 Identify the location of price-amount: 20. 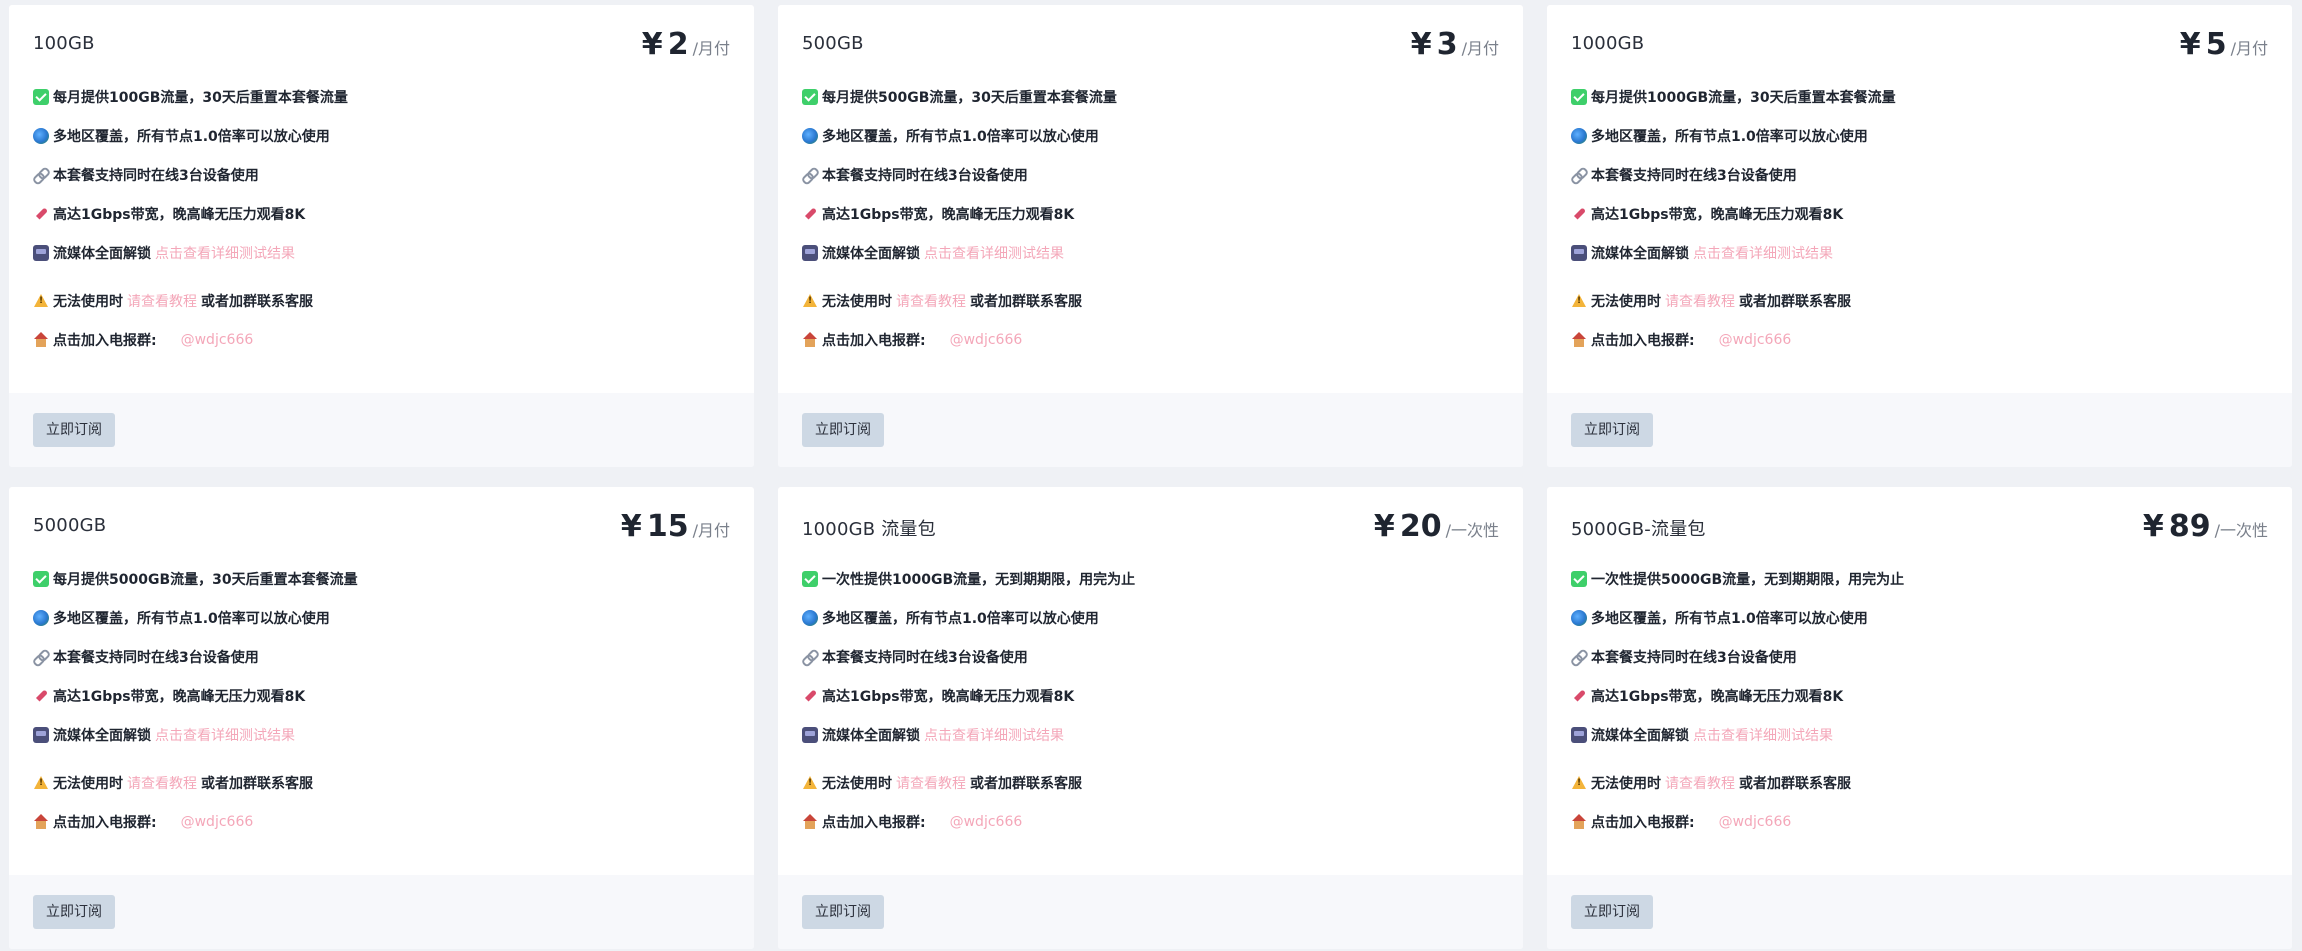
(1420, 526).